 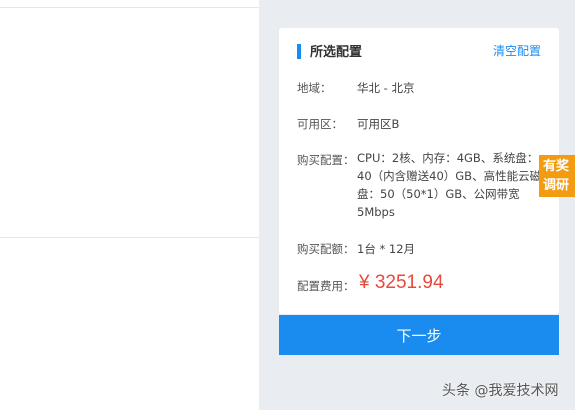 What do you see at coordinates (500, 391) in the screenshot?
I see `watermark: 头条 @我爱技术网` at bounding box center [500, 391].